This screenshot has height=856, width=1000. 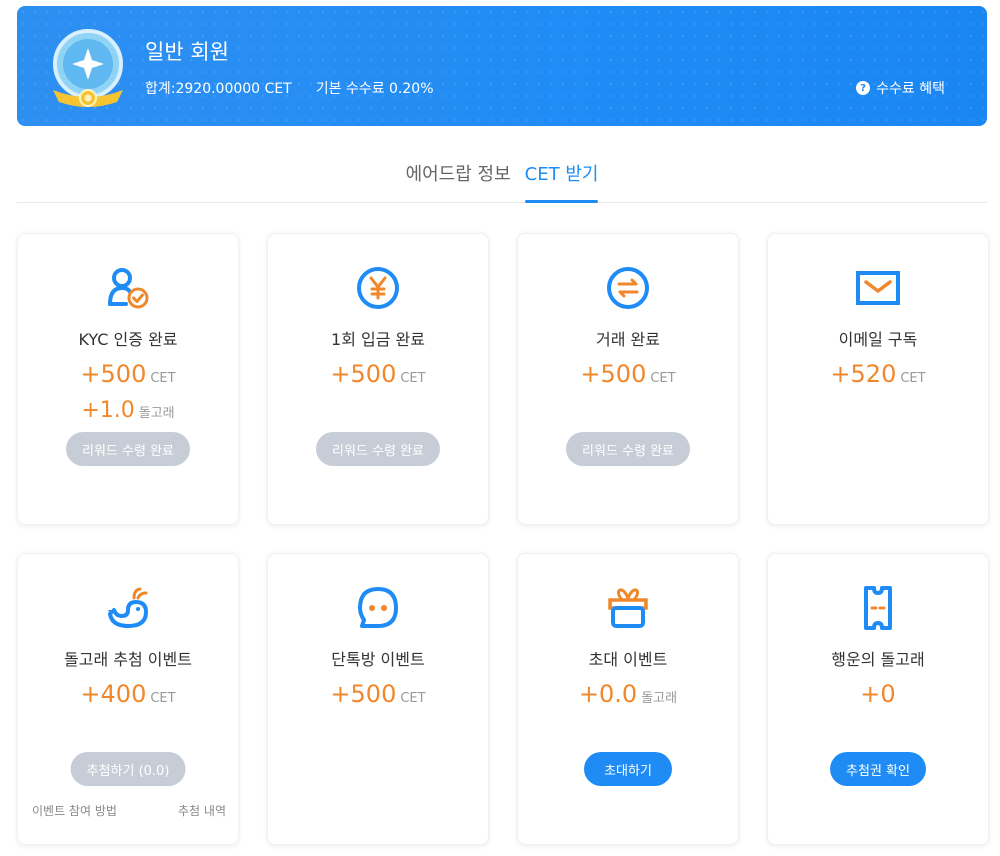 I want to click on yen-coin-icon, so click(x=378, y=288).